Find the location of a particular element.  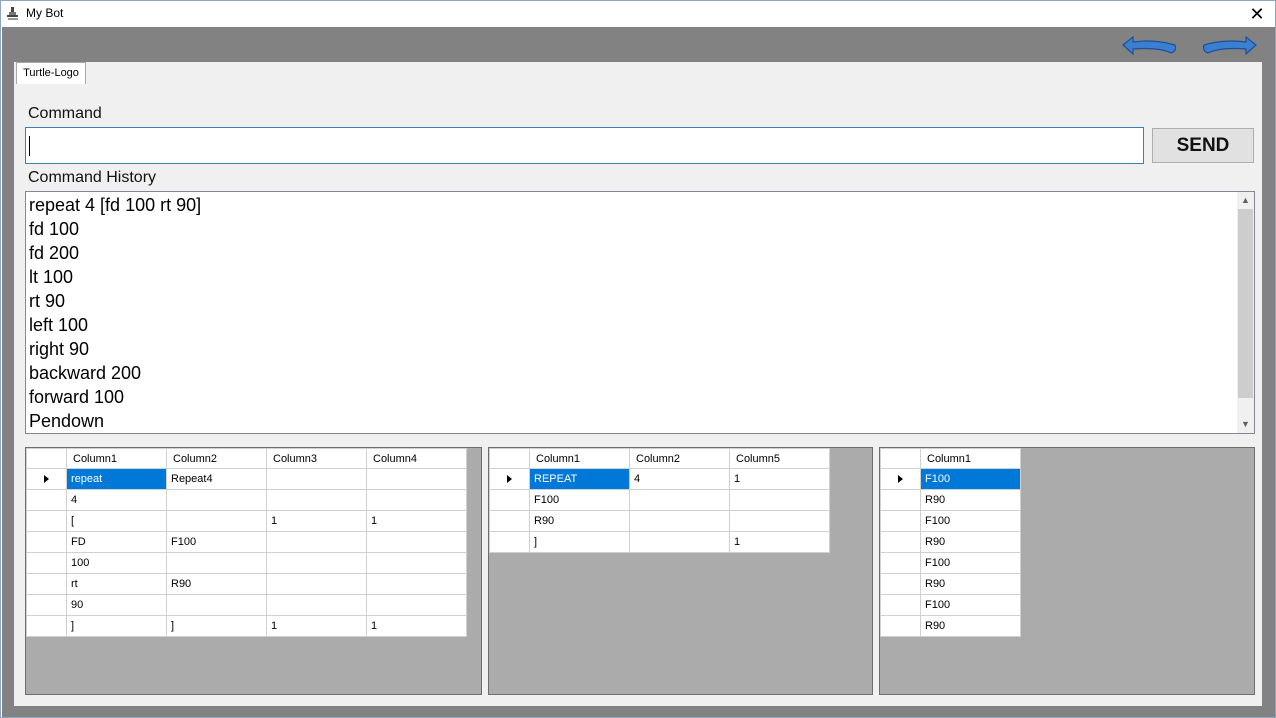

expanded-grid: Column1 F100 R90 F100 R90 F100 R90 F100 R90 is located at coordinates (1067, 571).